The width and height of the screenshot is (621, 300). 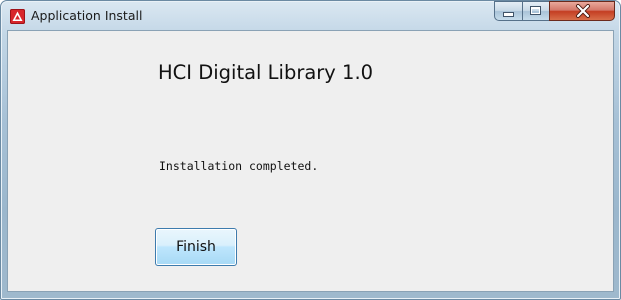 I want to click on minimize-icon, so click(x=508, y=14).